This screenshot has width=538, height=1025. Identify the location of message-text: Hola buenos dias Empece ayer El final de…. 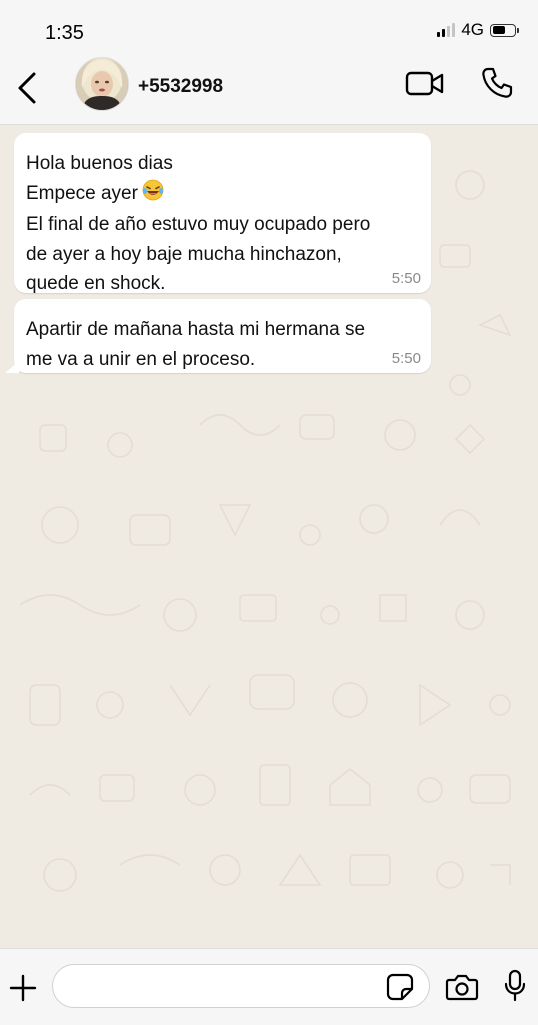
(198, 223).